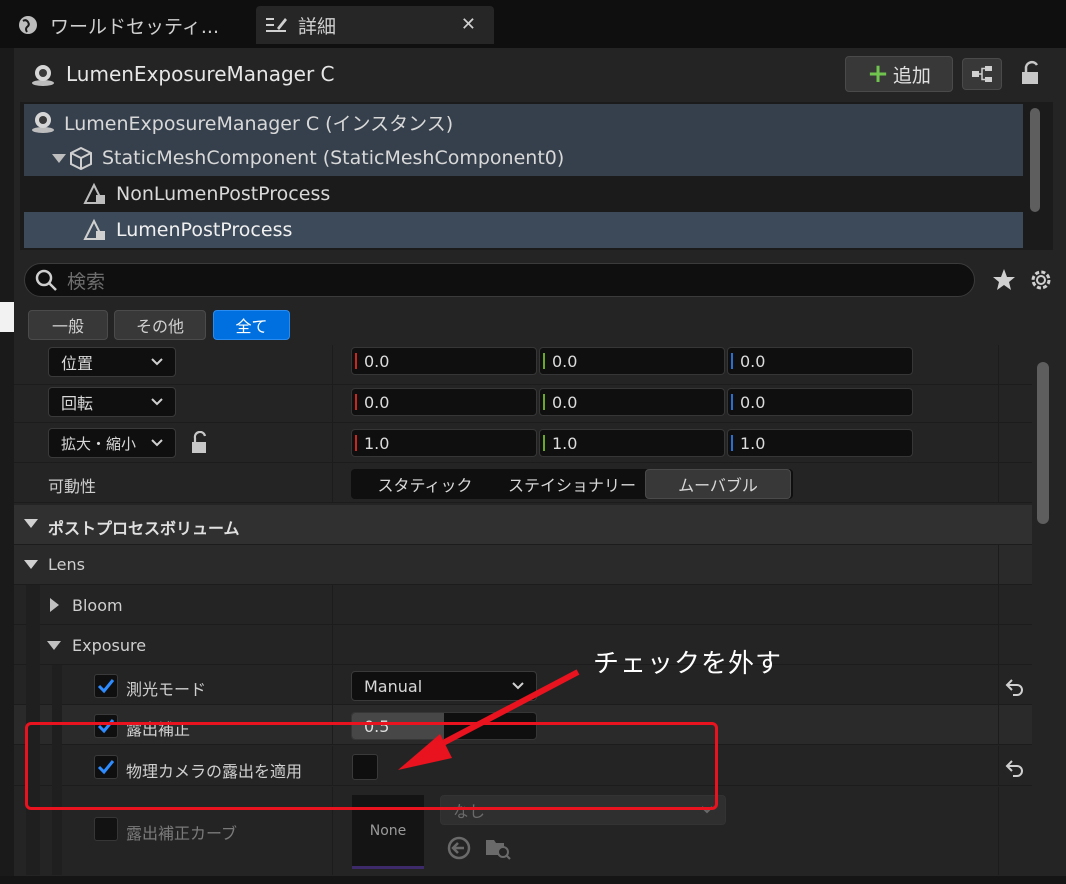 The image size is (1066, 884). Describe the element at coordinates (66, 564) in the screenshot. I see `section-title: Lens` at that location.